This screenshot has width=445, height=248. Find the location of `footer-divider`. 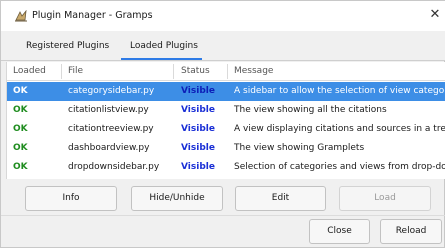

footer-divider is located at coordinates (223, 215).